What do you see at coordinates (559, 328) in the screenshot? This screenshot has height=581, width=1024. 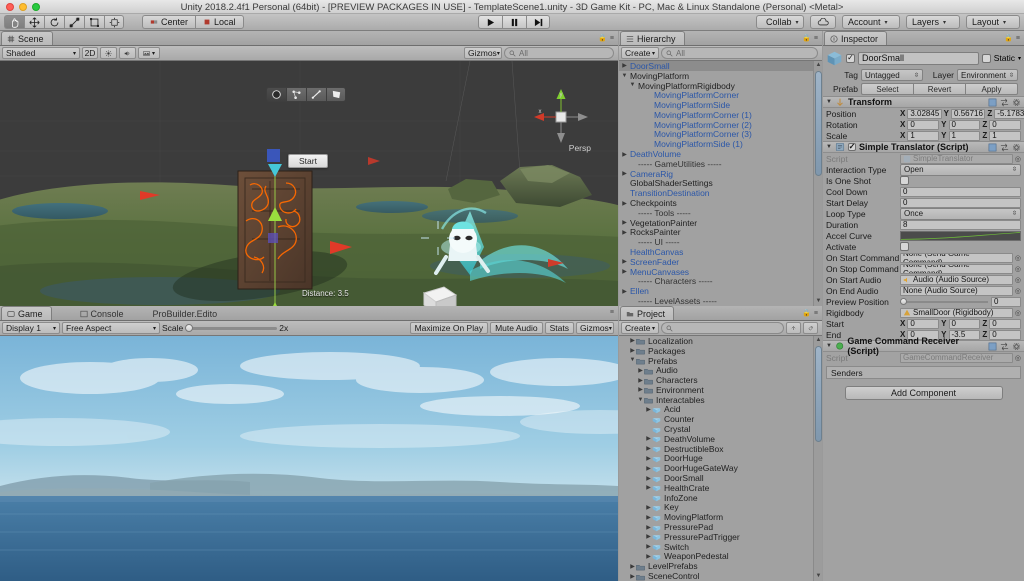 I see `game-stats-button: Stats` at bounding box center [559, 328].